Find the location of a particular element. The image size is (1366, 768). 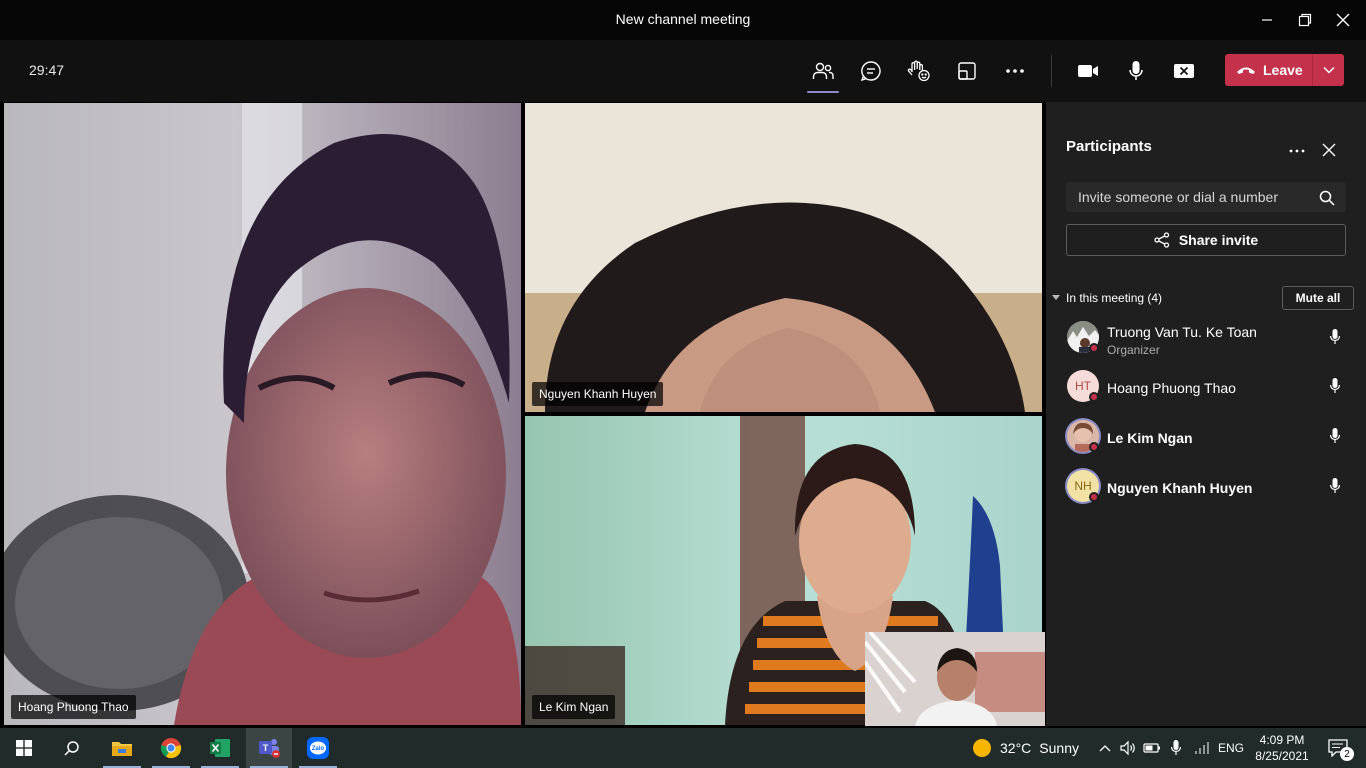

taskbar-teams: T is located at coordinates (269, 748).